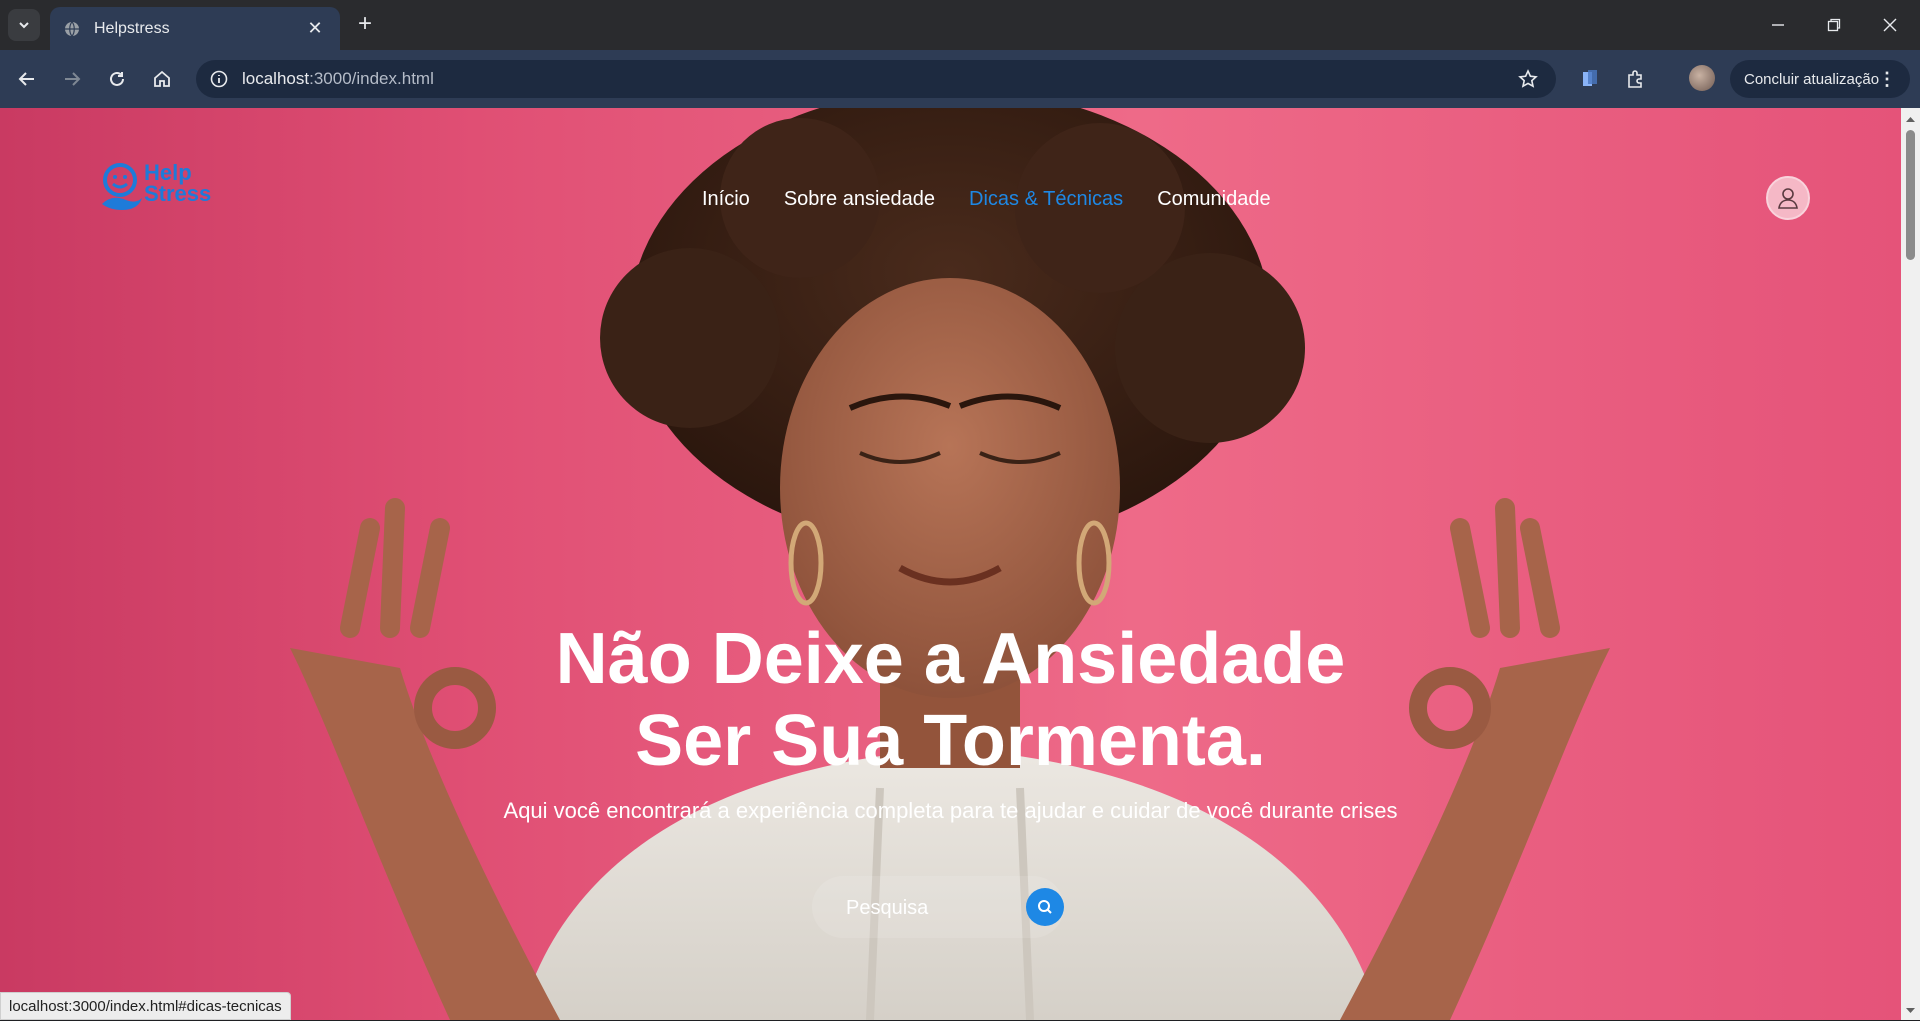 The image size is (1920, 1021). What do you see at coordinates (1046, 199) in the screenshot?
I see `nav-item-dicas-tecnicas: Dicas & Técnicas` at bounding box center [1046, 199].